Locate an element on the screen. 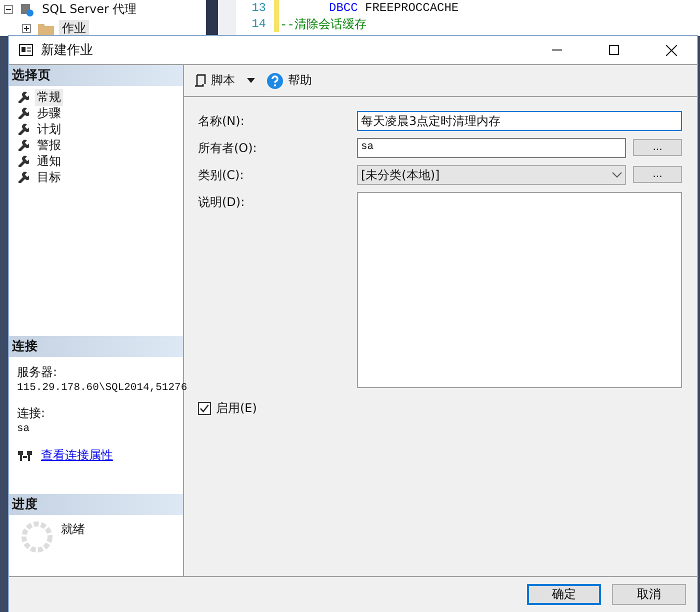  line-number: 13 is located at coordinates (258, 8).